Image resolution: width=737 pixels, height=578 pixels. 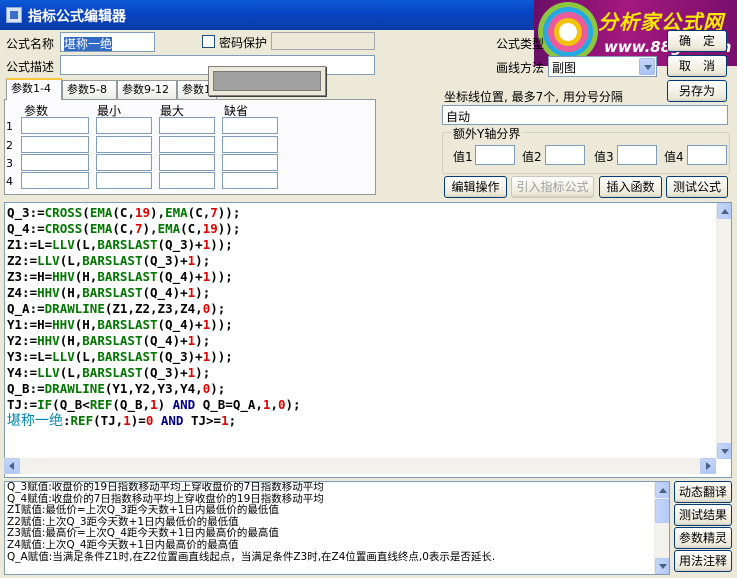 What do you see at coordinates (723, 331) in the screenshot?
I see `editor-vertical-scrollbar` at bounding box center [723, 331].